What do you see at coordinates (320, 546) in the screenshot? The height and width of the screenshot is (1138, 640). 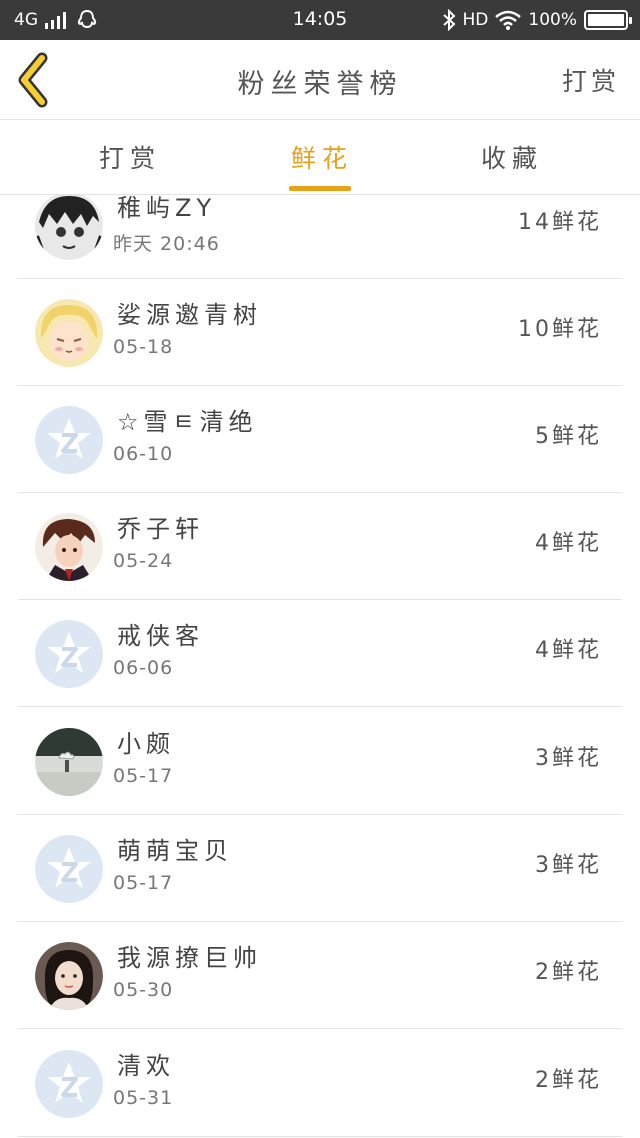 I see `list-item: 乔子轩 05-24 4鲜花` at bounding box center [320, 546].